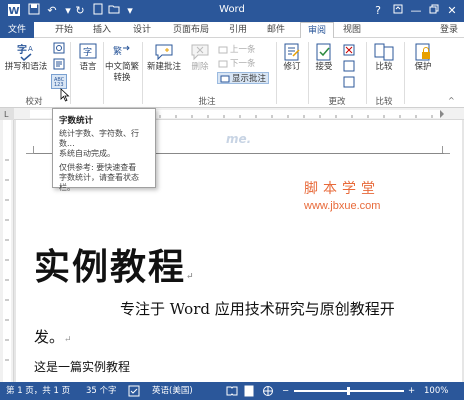 This screenshot has width=464, height=400. What do you see at coordinates (17, 30) in the screenshot?
I see `tab-file: 文件` at bounding box center [17, 30].